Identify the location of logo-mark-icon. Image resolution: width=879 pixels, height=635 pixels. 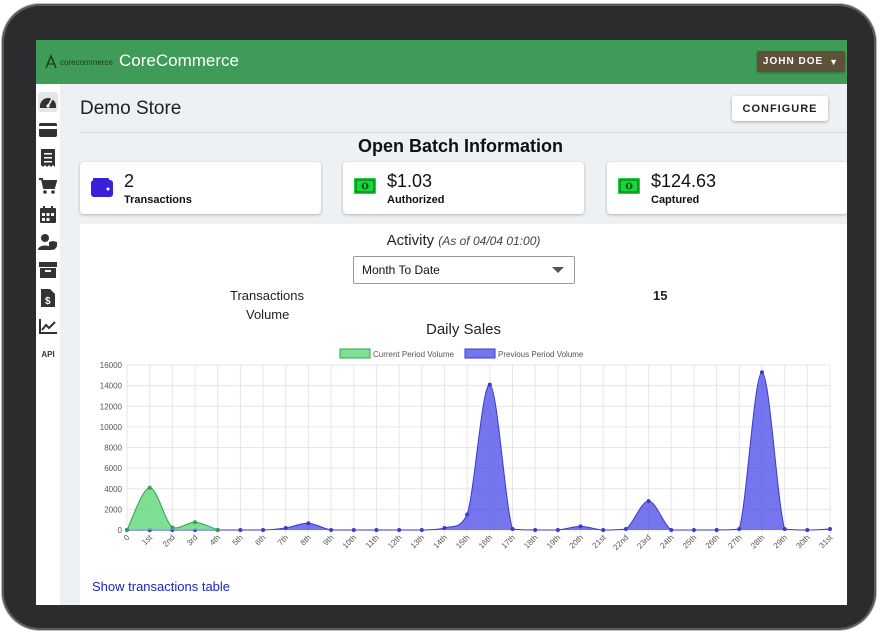
(51, 61).